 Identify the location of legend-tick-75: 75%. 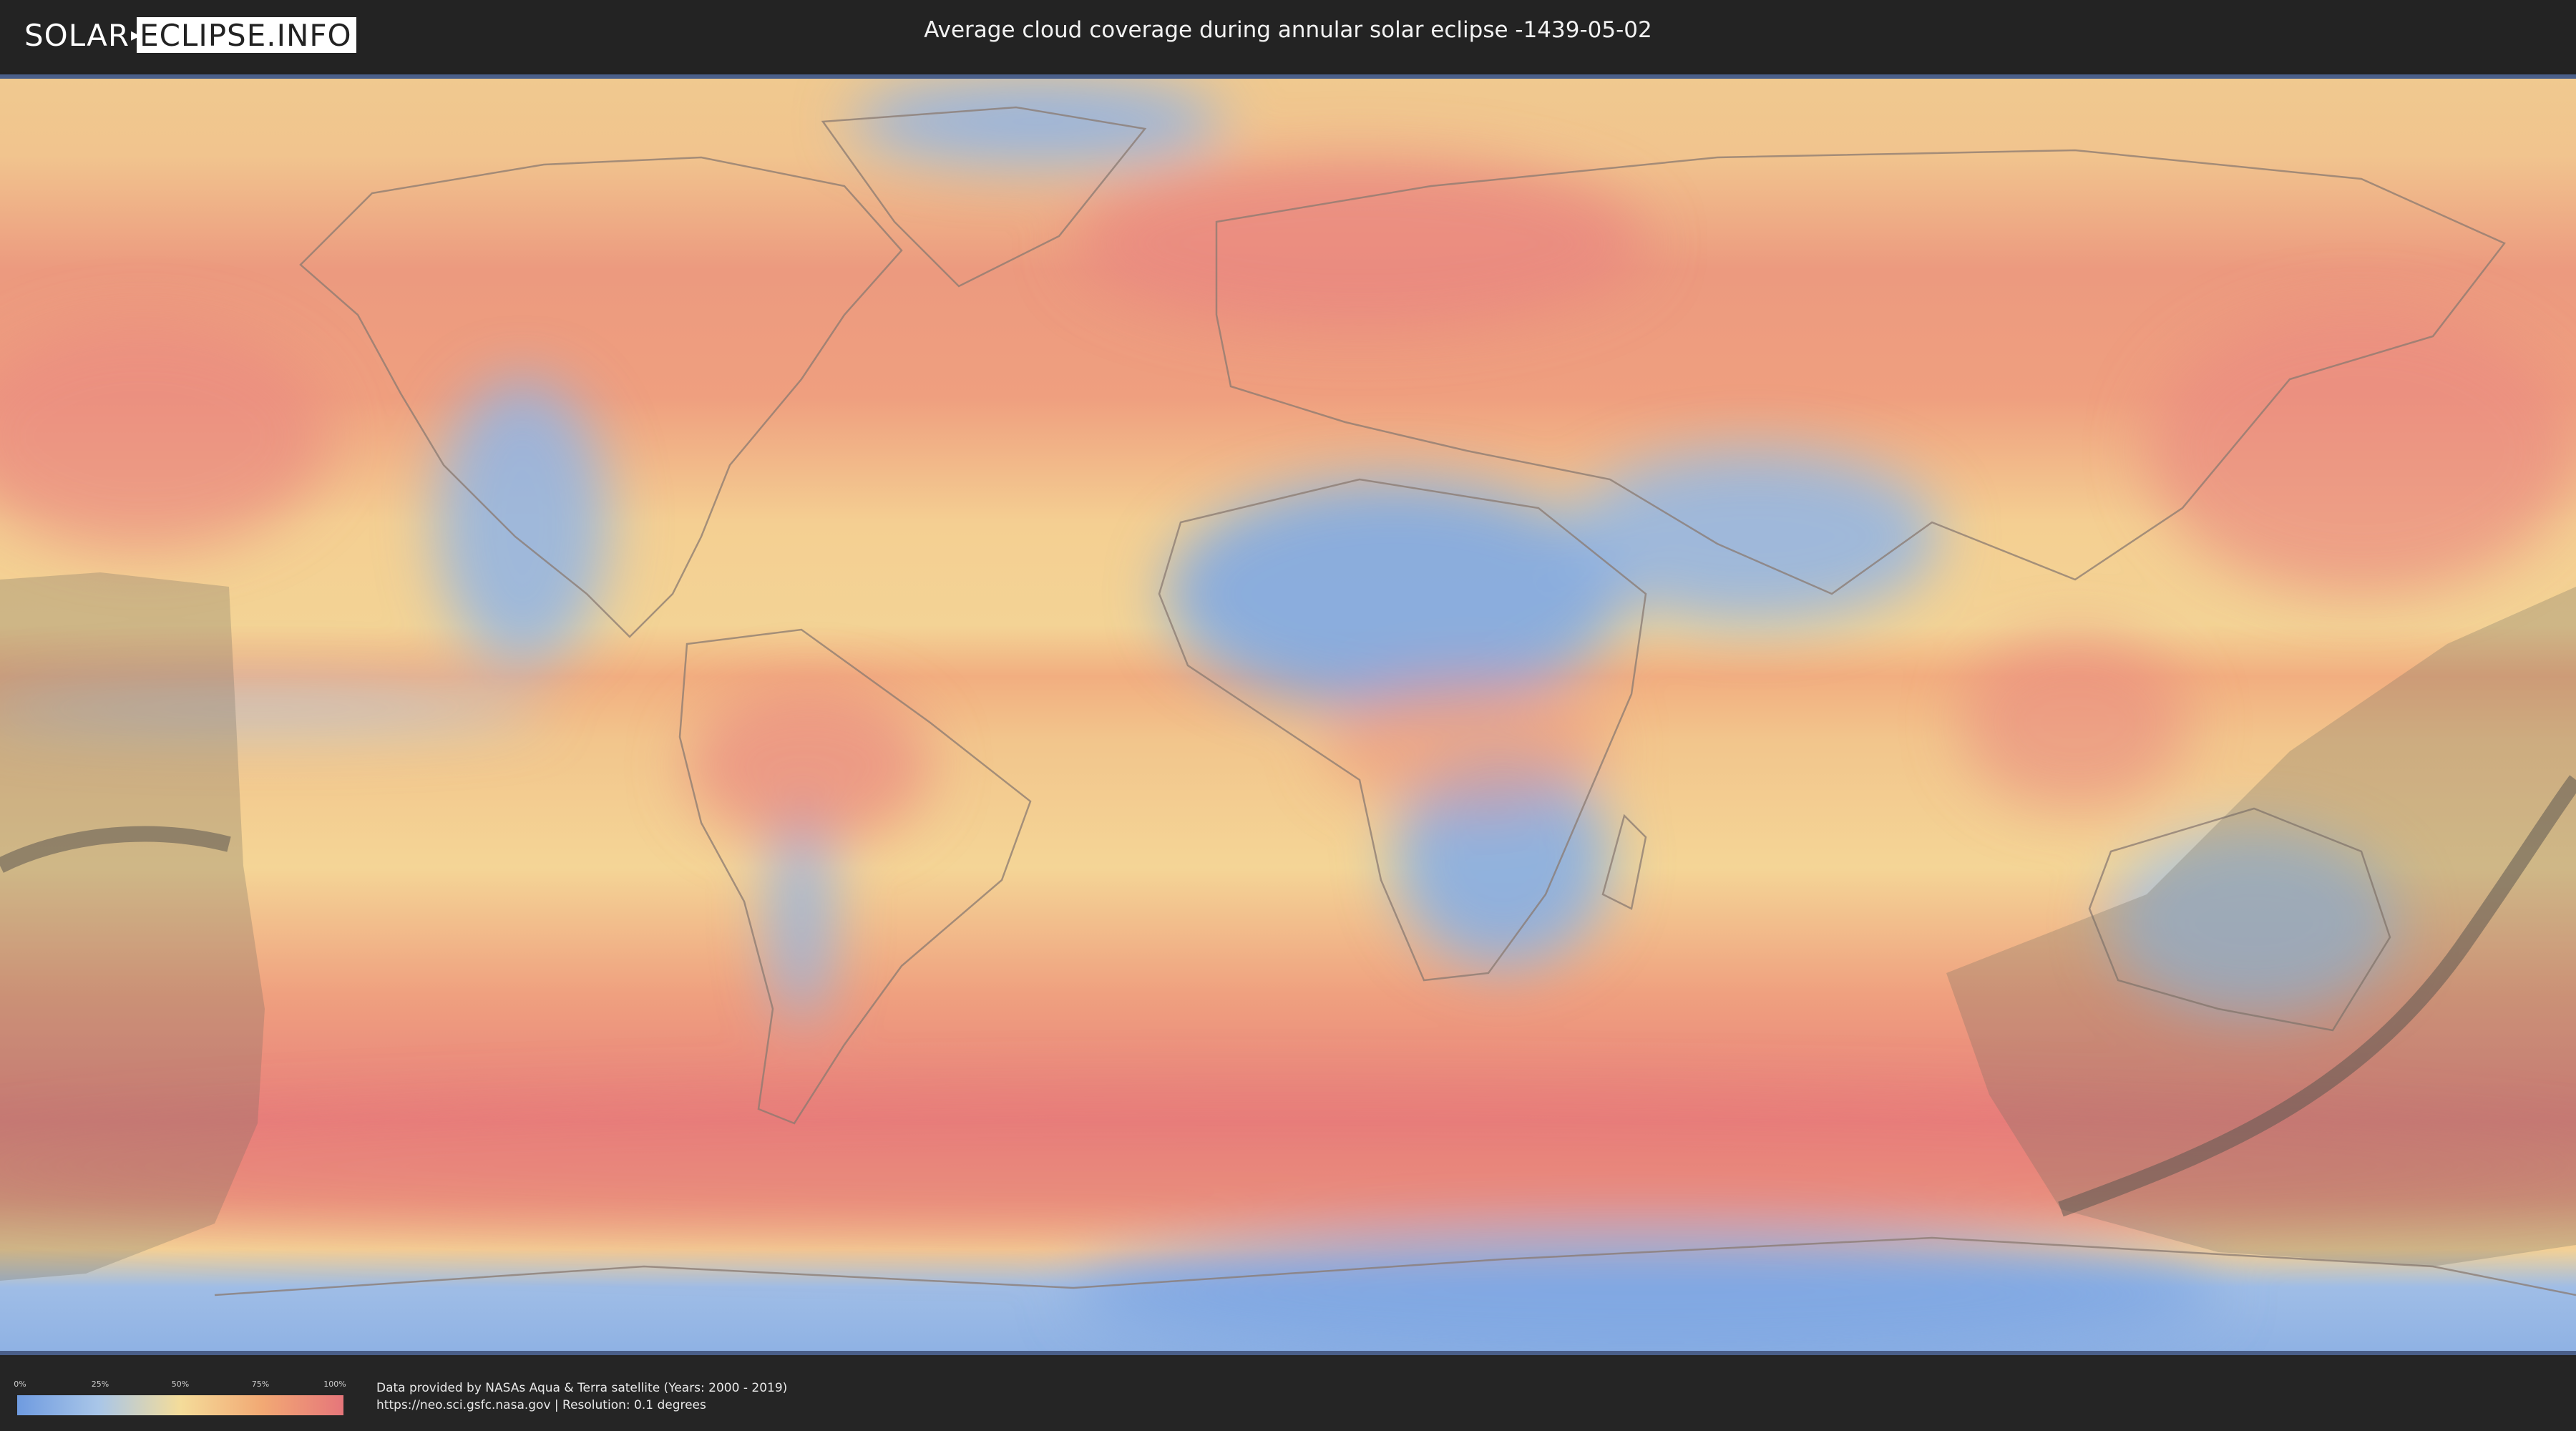
(260, 1384).